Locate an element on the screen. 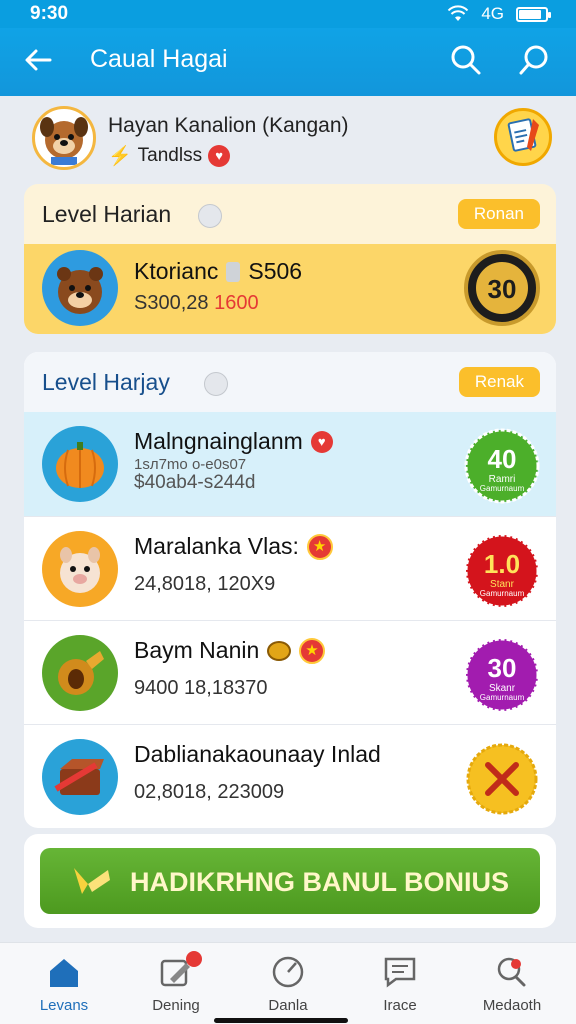 The width and height of the screenshot is (576, 1024). battery-icon is located at coordinates (533, 14).